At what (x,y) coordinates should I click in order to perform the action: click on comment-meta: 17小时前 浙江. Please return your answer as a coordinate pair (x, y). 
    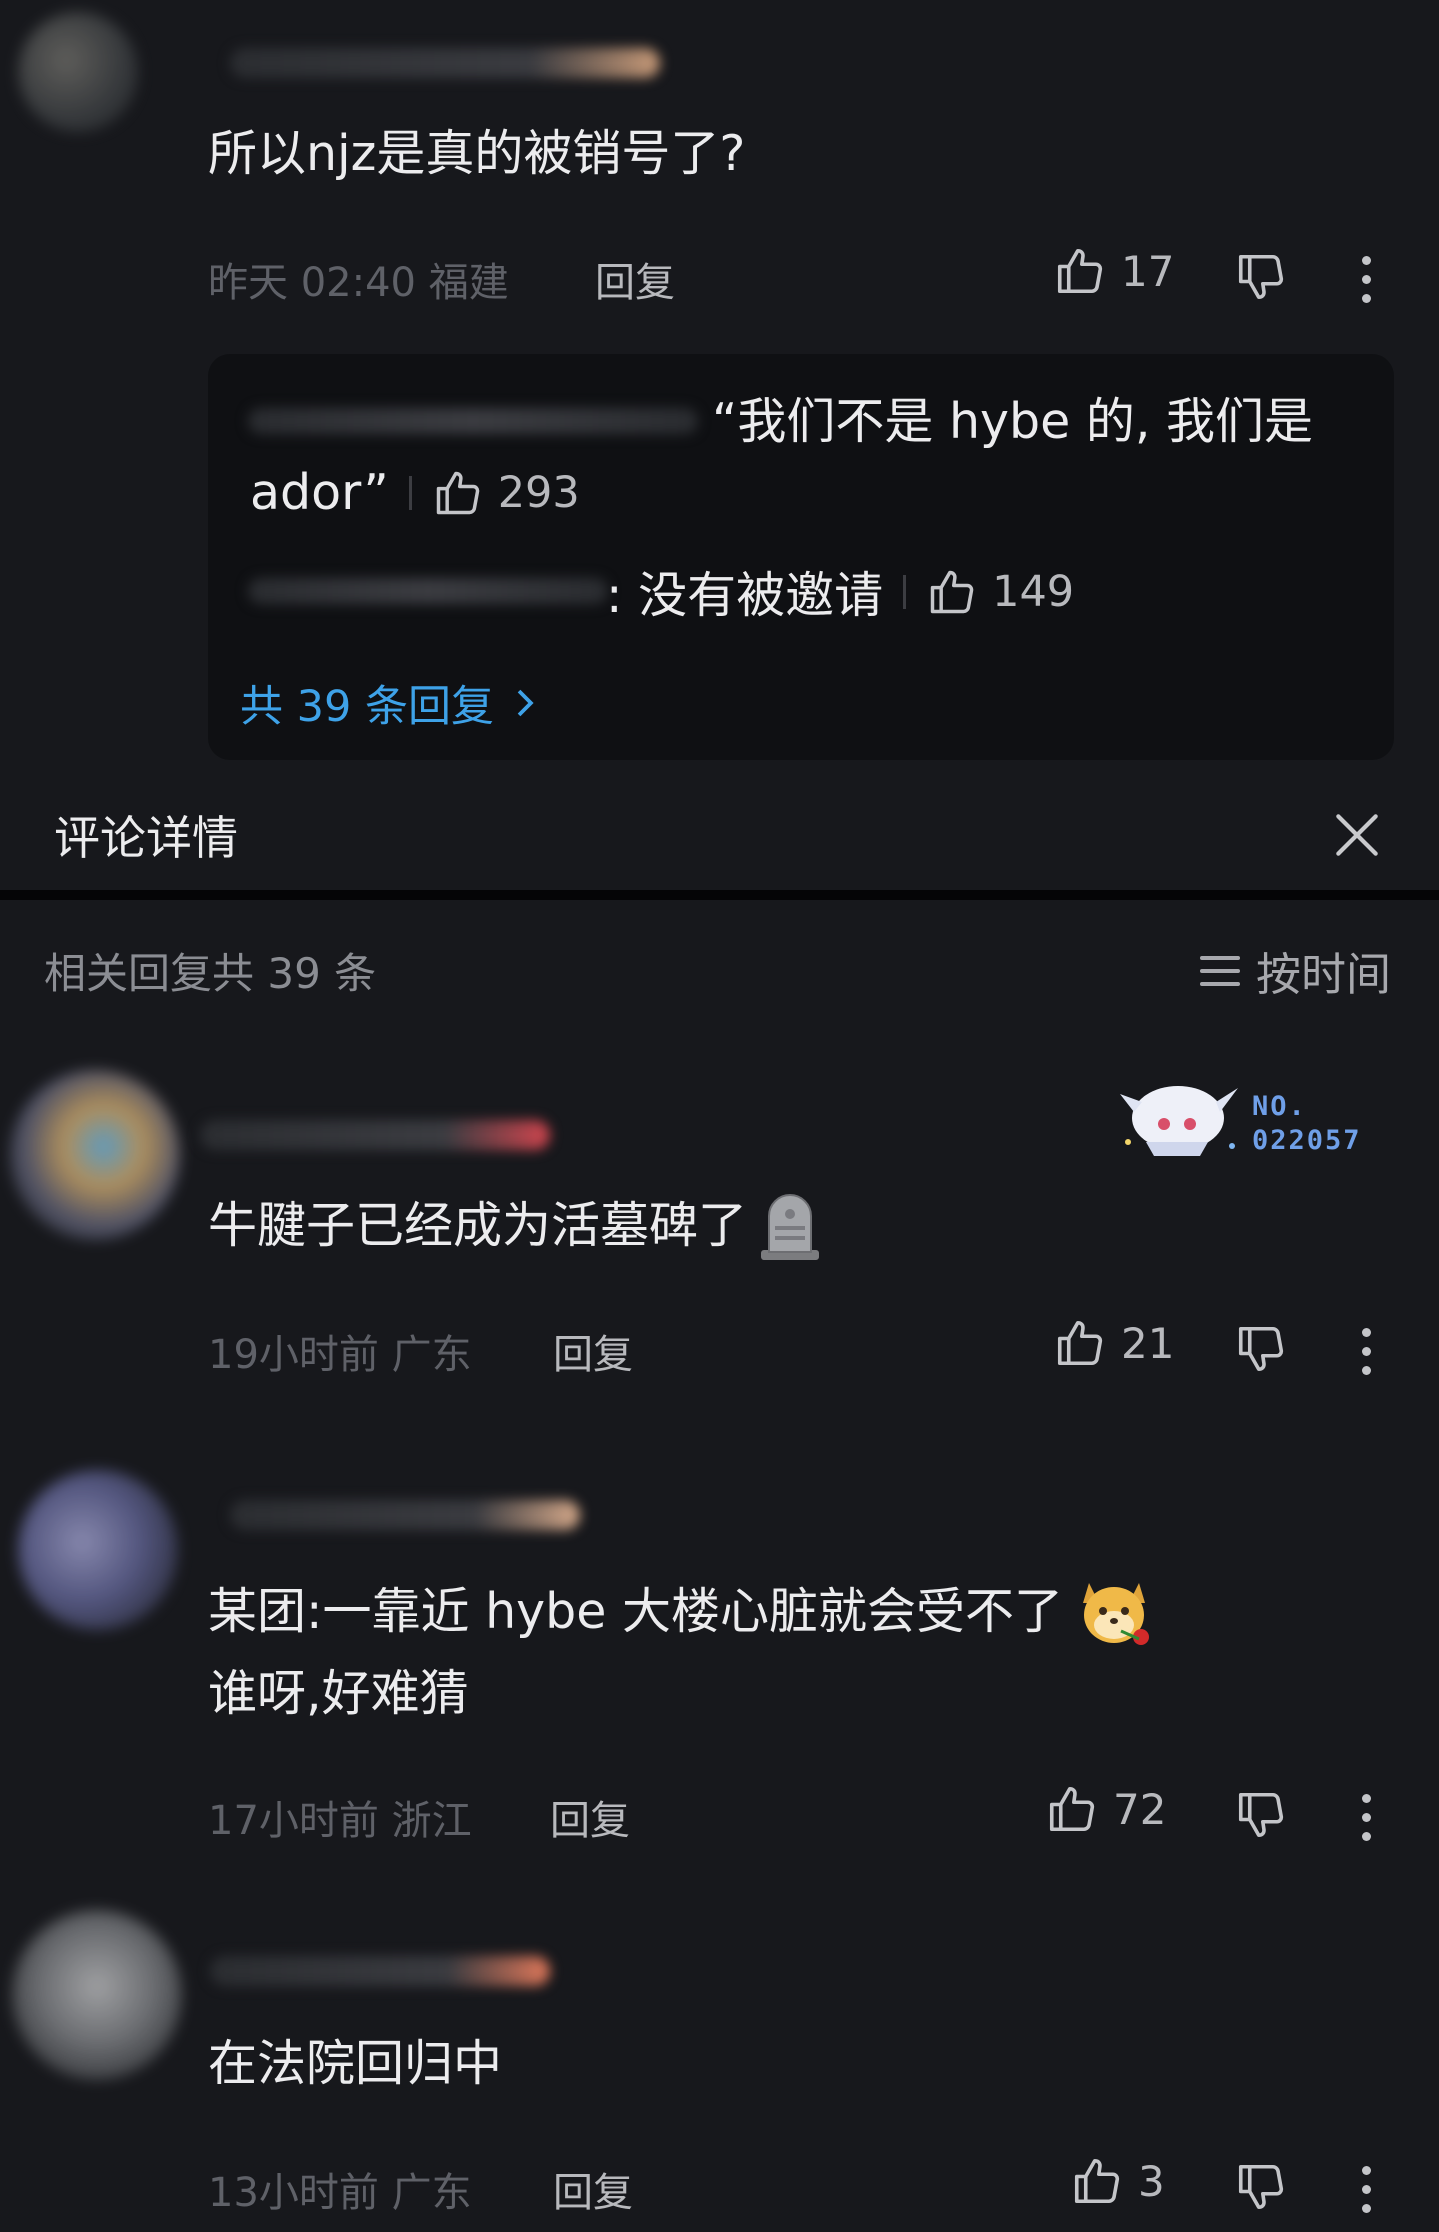
    Looking at the image, I should click on (340, 1821).